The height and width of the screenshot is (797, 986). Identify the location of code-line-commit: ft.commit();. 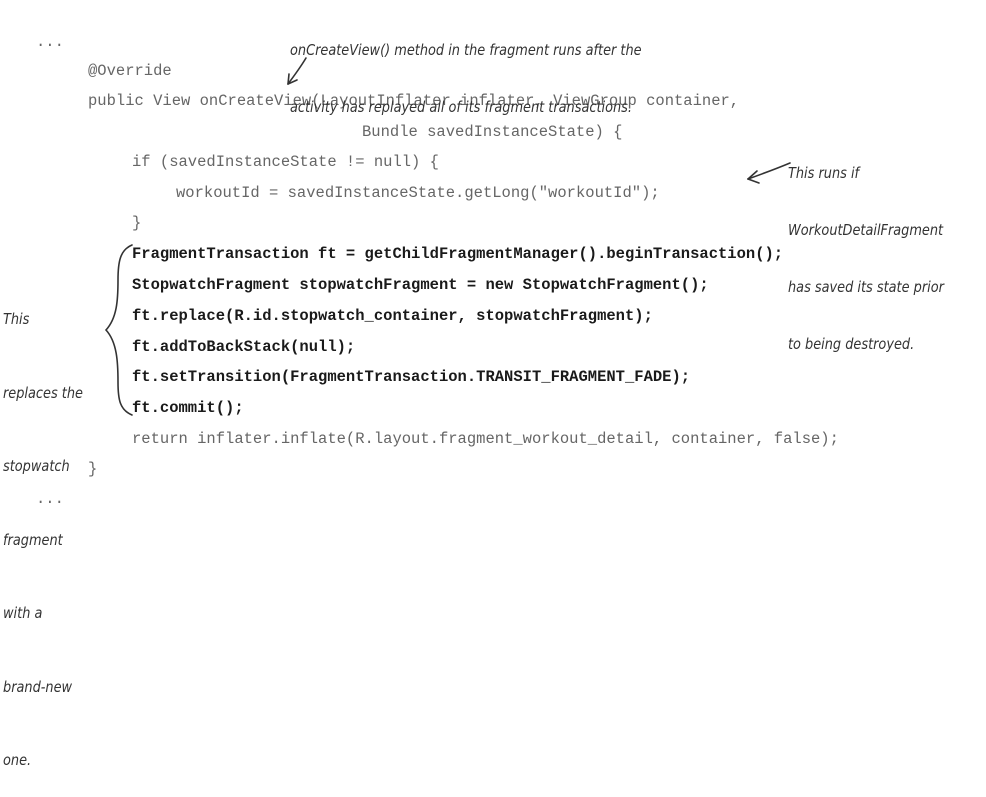
(188, 408).